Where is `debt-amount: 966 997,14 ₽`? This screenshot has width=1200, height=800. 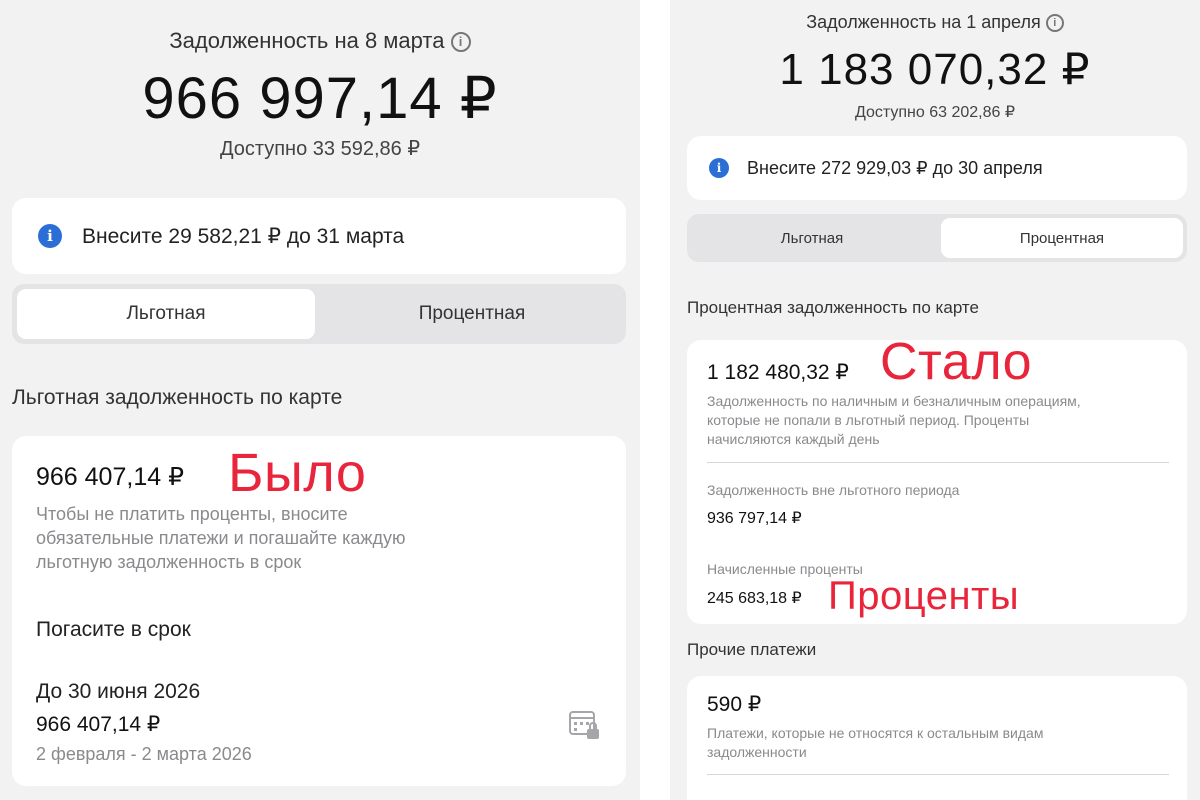
debt-amount: 966 997,14 ₽ is located at coordinates (320, 98).